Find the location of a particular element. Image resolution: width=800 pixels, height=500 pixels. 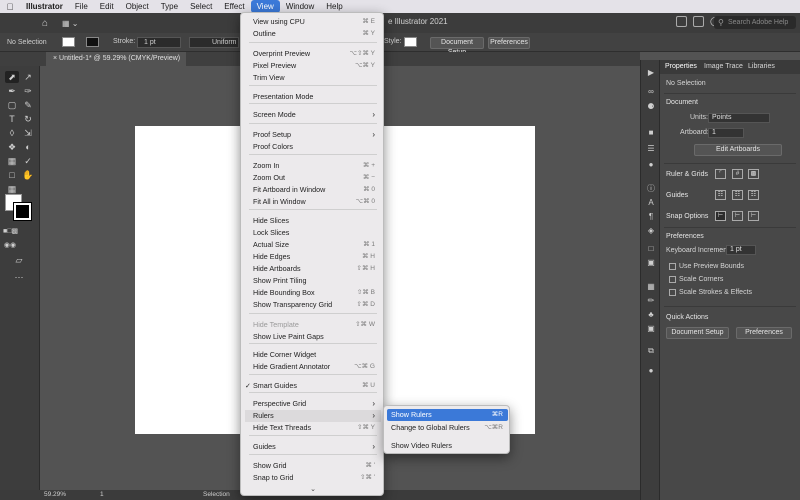

rectangle-tool-icon: ▢ is located at coordinates (12, 105).